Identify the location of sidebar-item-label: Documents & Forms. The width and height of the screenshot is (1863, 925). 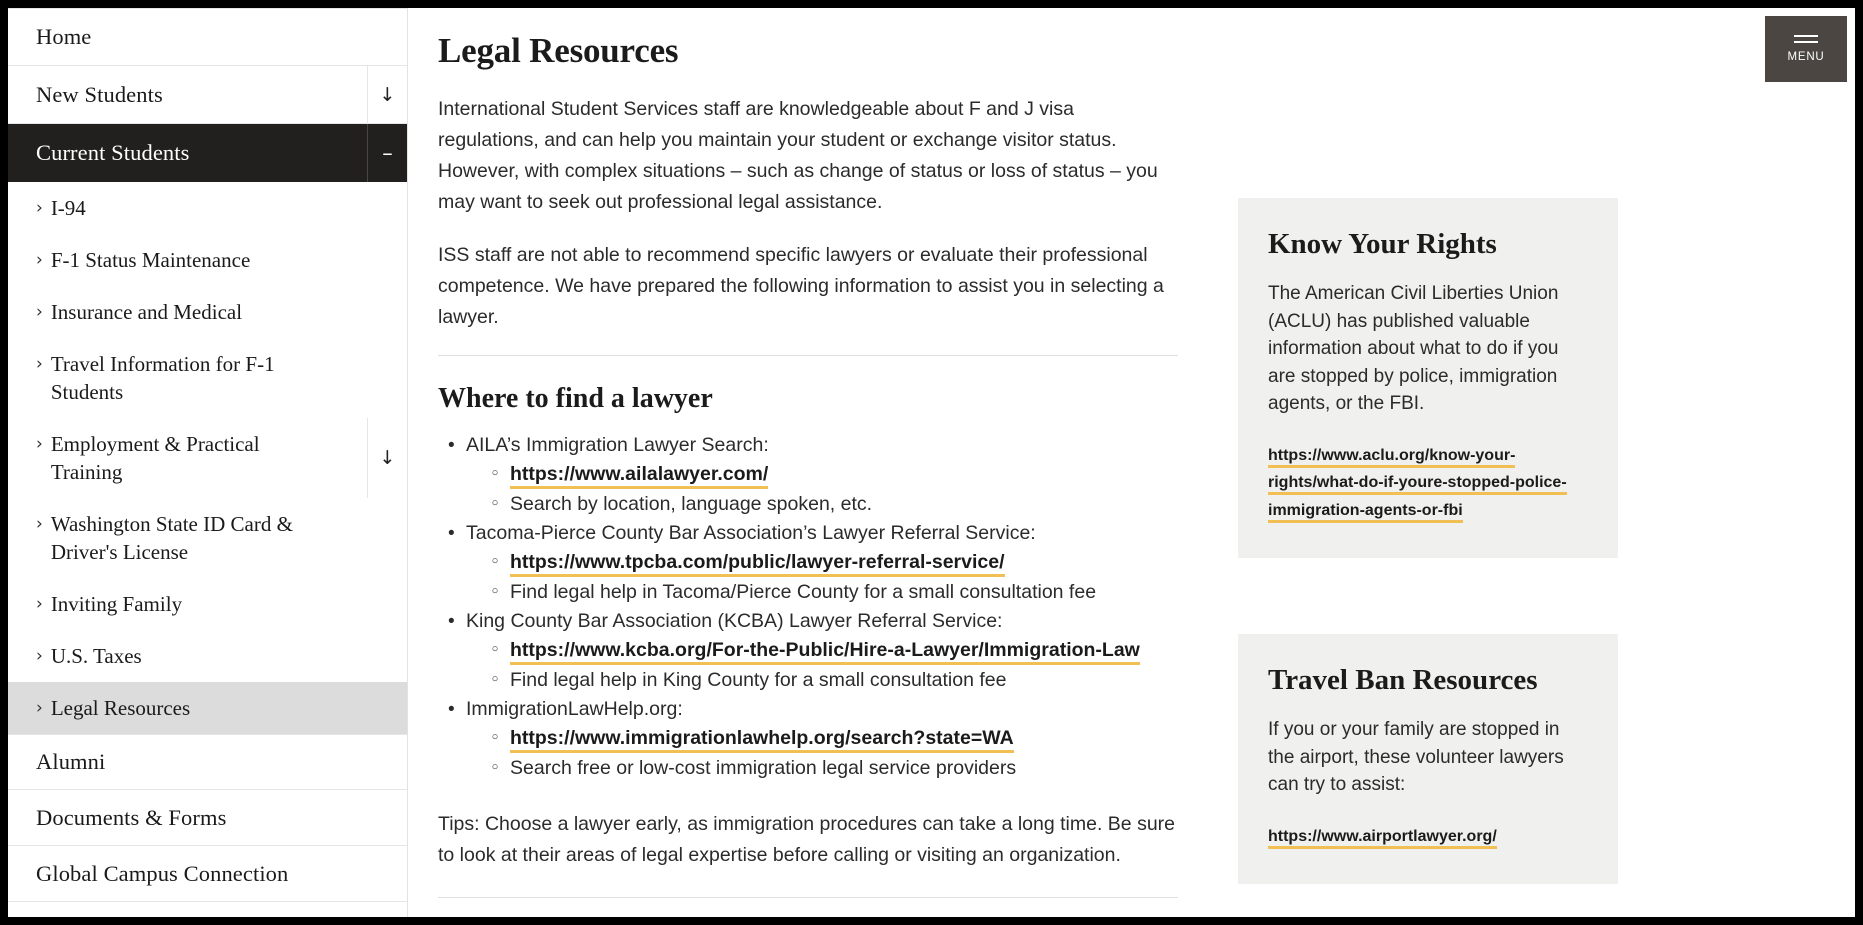
(131, 817).